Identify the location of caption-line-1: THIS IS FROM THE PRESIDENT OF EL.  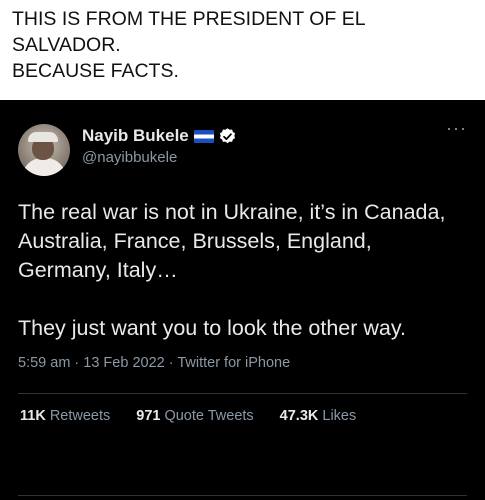
(189, 19).